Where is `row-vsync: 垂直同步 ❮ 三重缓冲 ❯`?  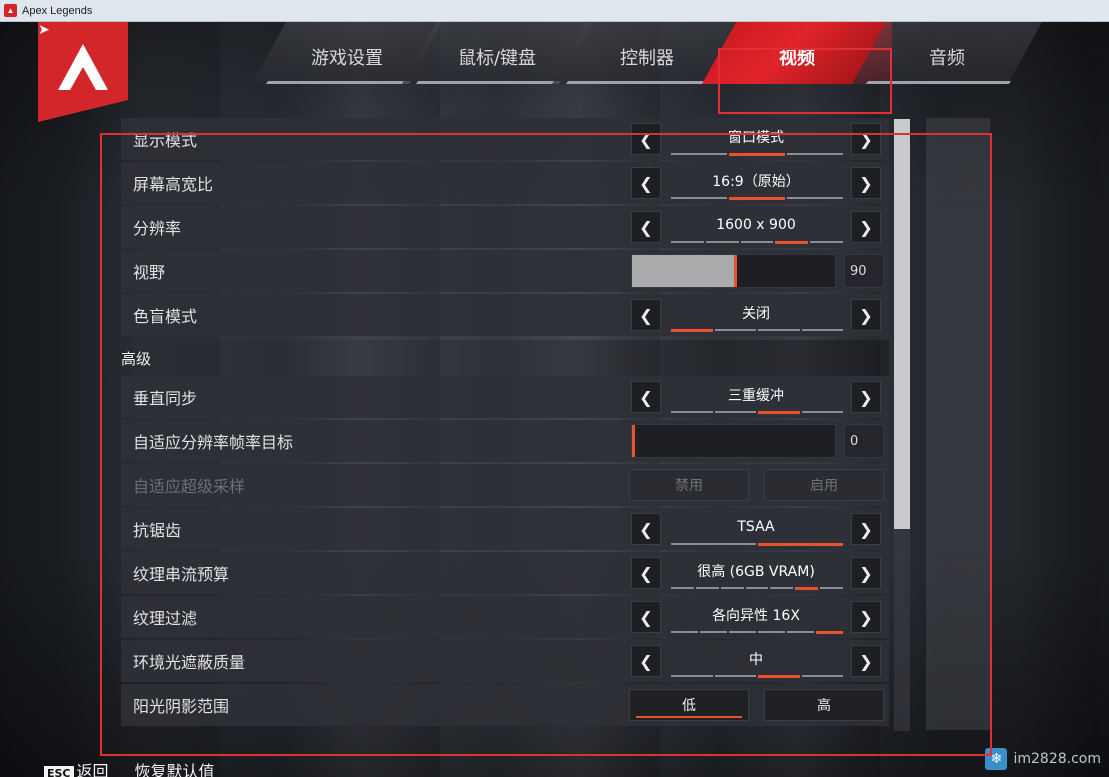 row-vsync: 垂直同步 ❮ 三重缓冲 ❯ is located at coordinates (505, 397).